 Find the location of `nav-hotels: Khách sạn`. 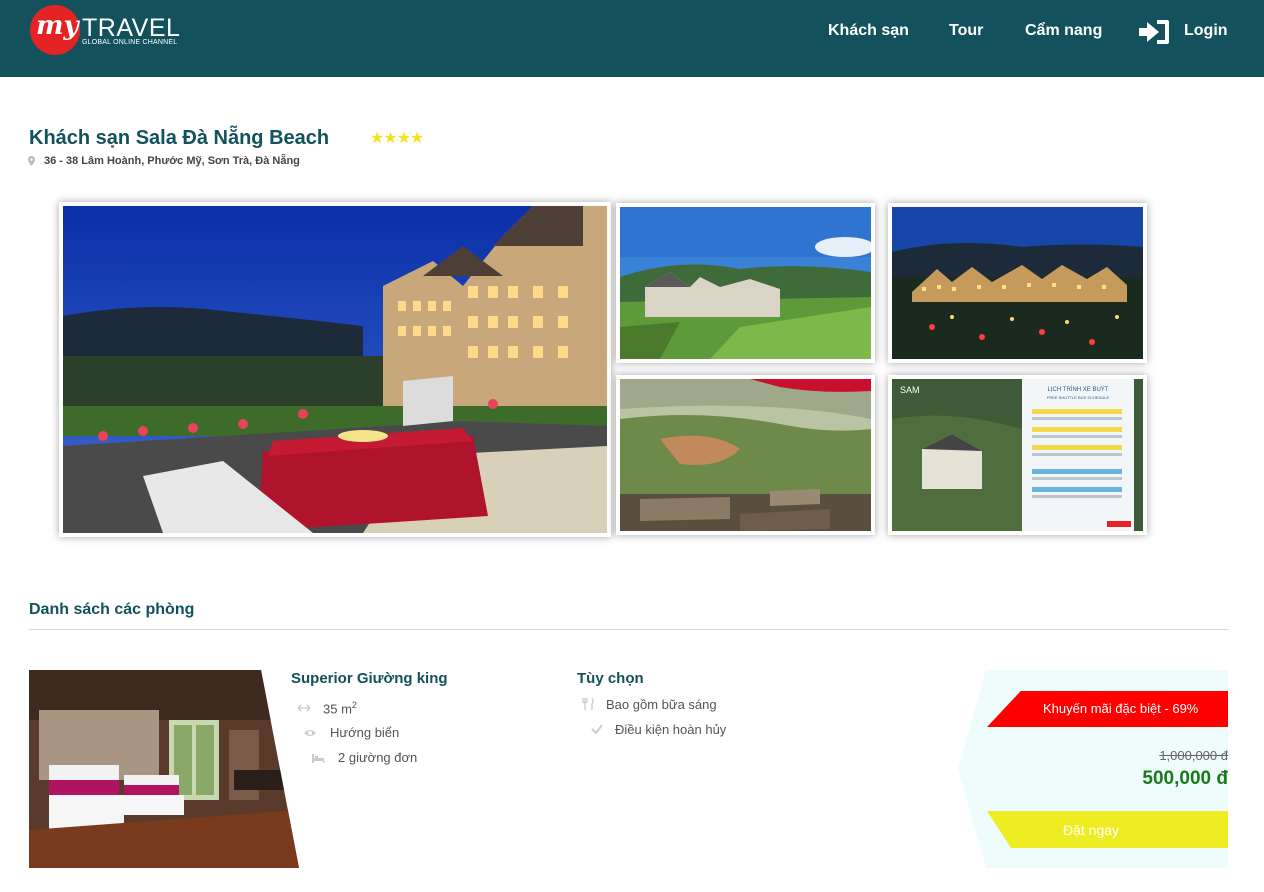

nav-hotels: Khách sạn is located at coordinates (868, 31).